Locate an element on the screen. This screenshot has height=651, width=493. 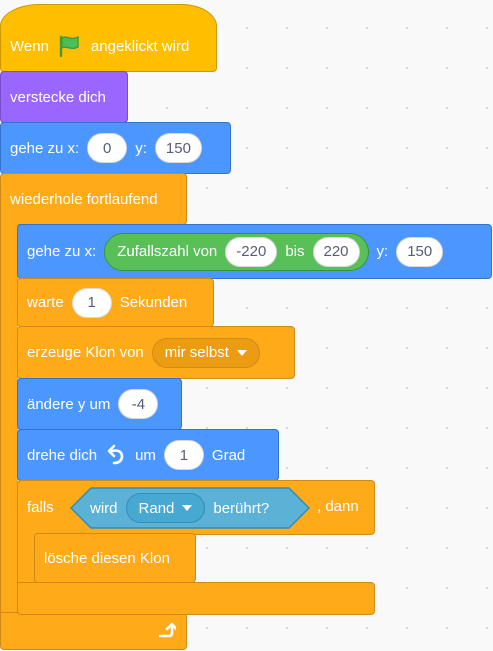
turn-degrees-input: 1 is located at coordinates (183, 455).